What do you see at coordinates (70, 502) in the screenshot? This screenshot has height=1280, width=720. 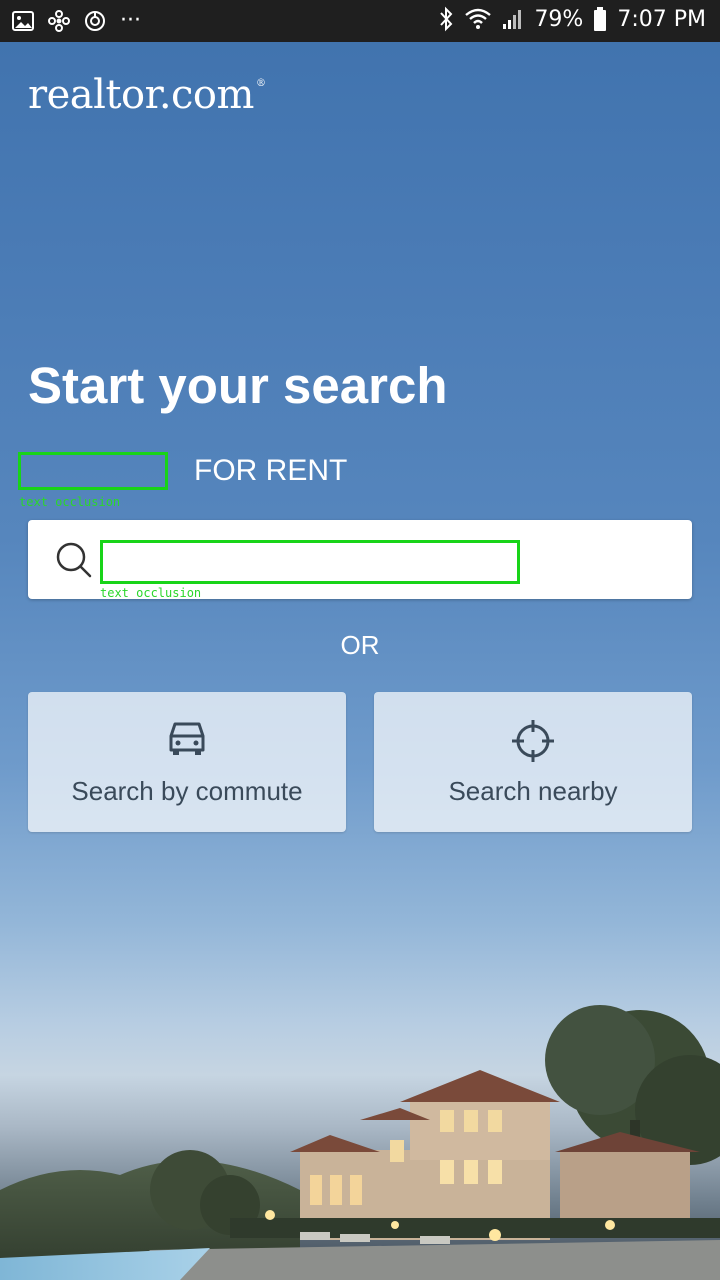 I see `occlusion-label-tab: text occlusion` at bounding box center [70, 502].